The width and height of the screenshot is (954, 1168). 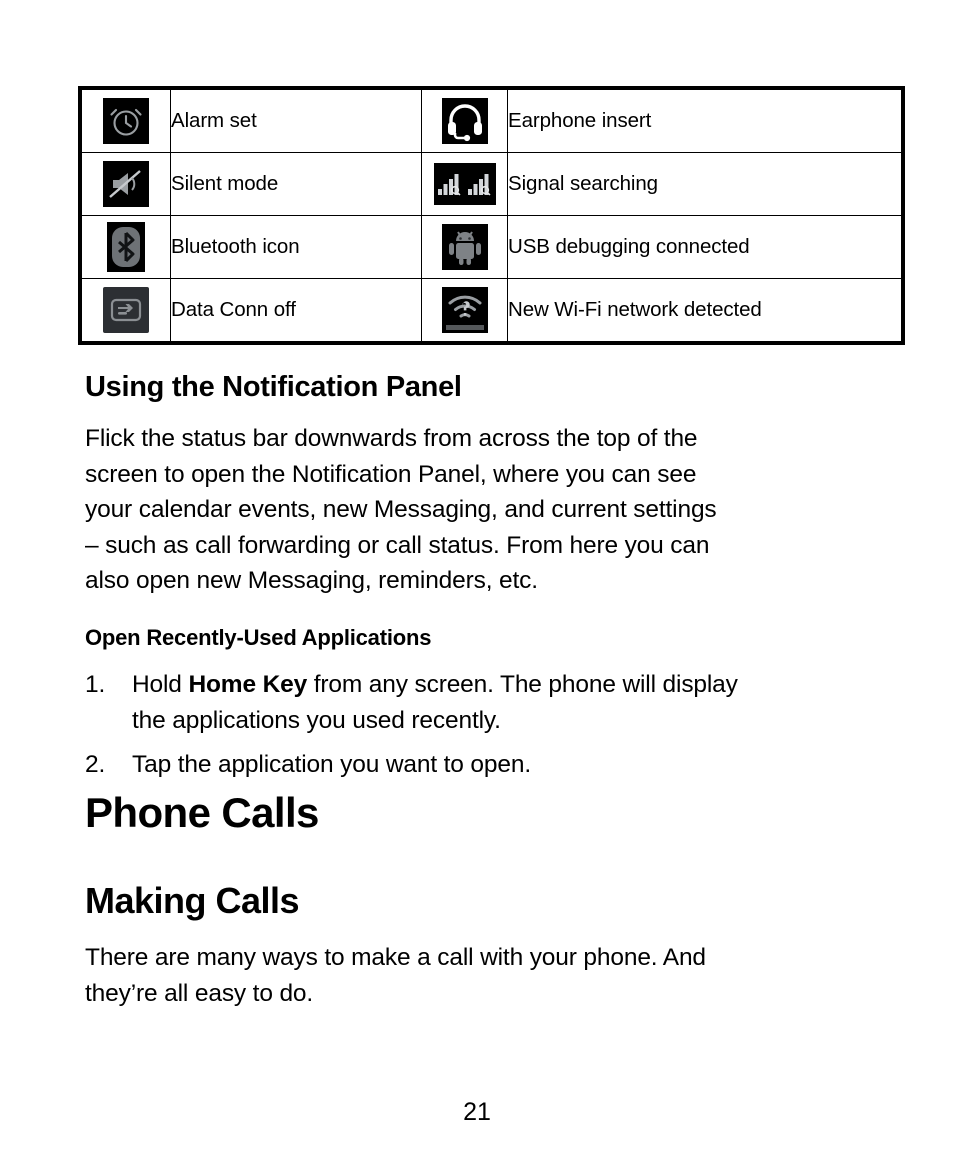 I want to click on table-row: Silent mode Signal searching, so click(x=491, y=184).